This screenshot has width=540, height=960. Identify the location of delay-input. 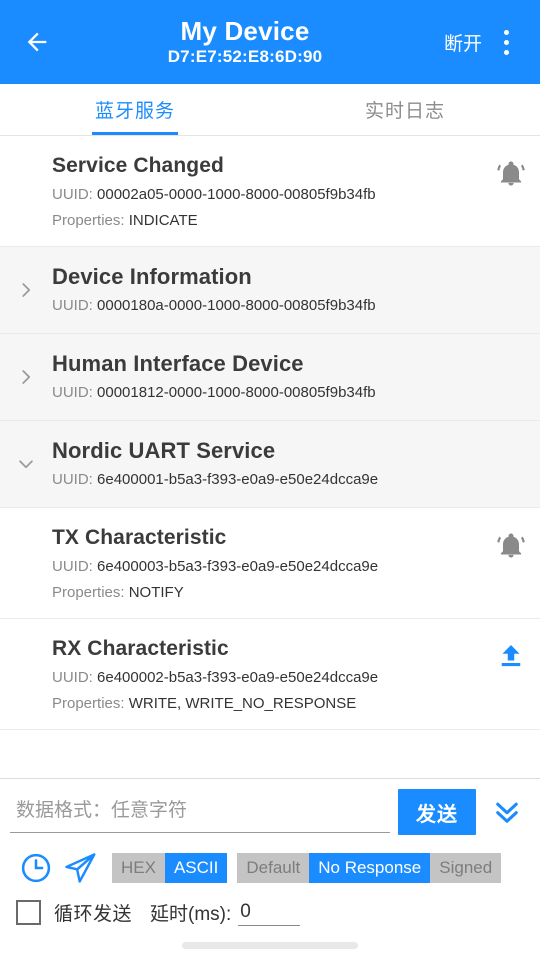
(269, 912).